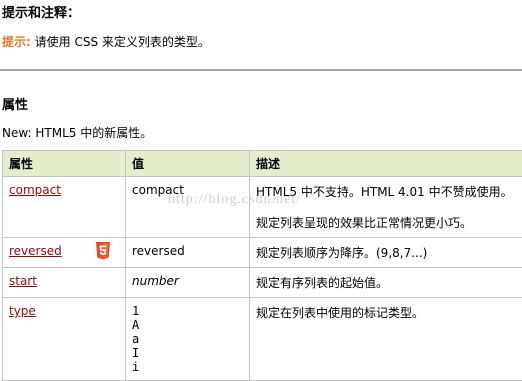 Image resolution: width=522 pixels, height=381 pixels. Describe the element at coordinates (35, 251) in the screenshot. I see `attr-link-reversed: reversed` at that location.